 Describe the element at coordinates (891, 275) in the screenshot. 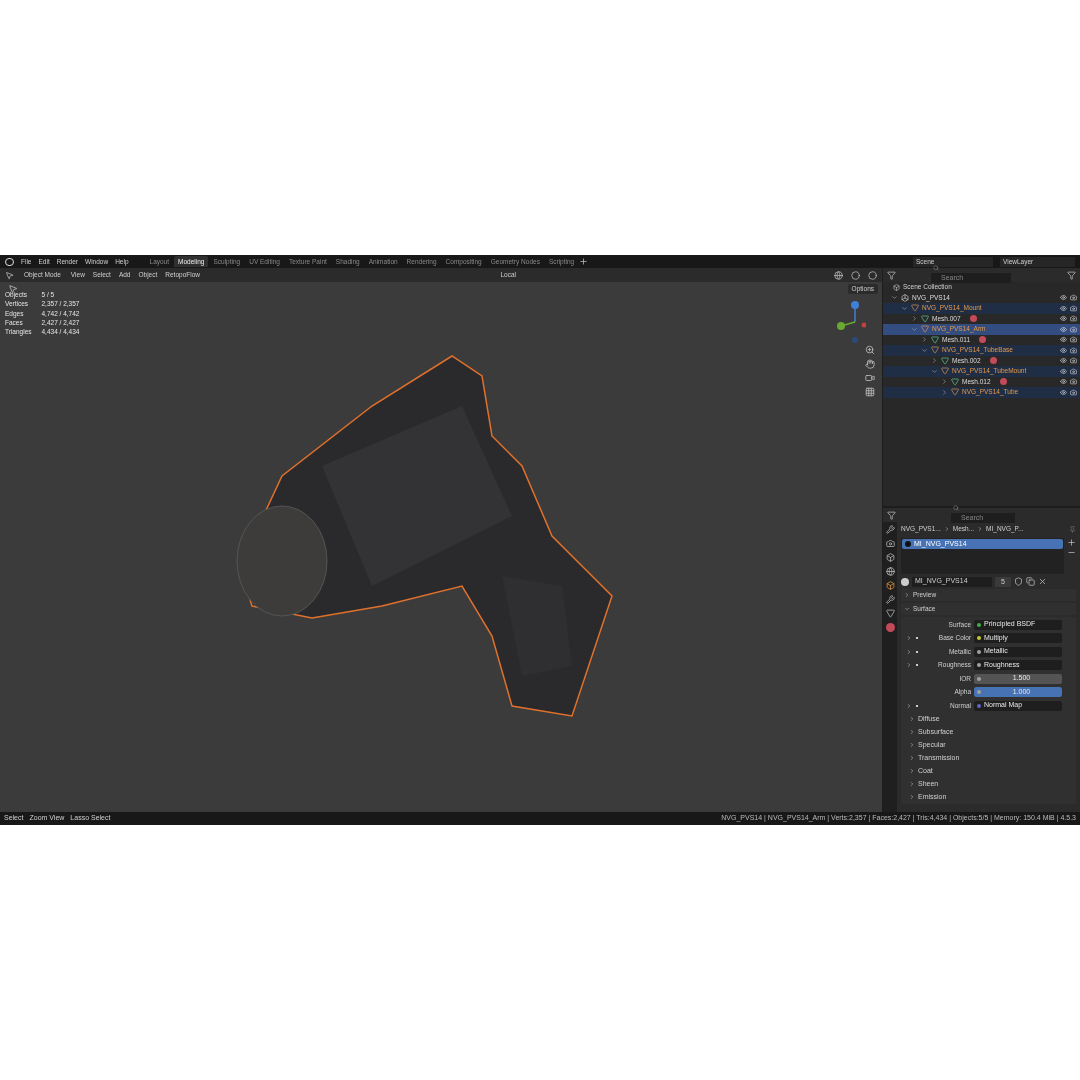

I see `display-mode-icon` at that location.